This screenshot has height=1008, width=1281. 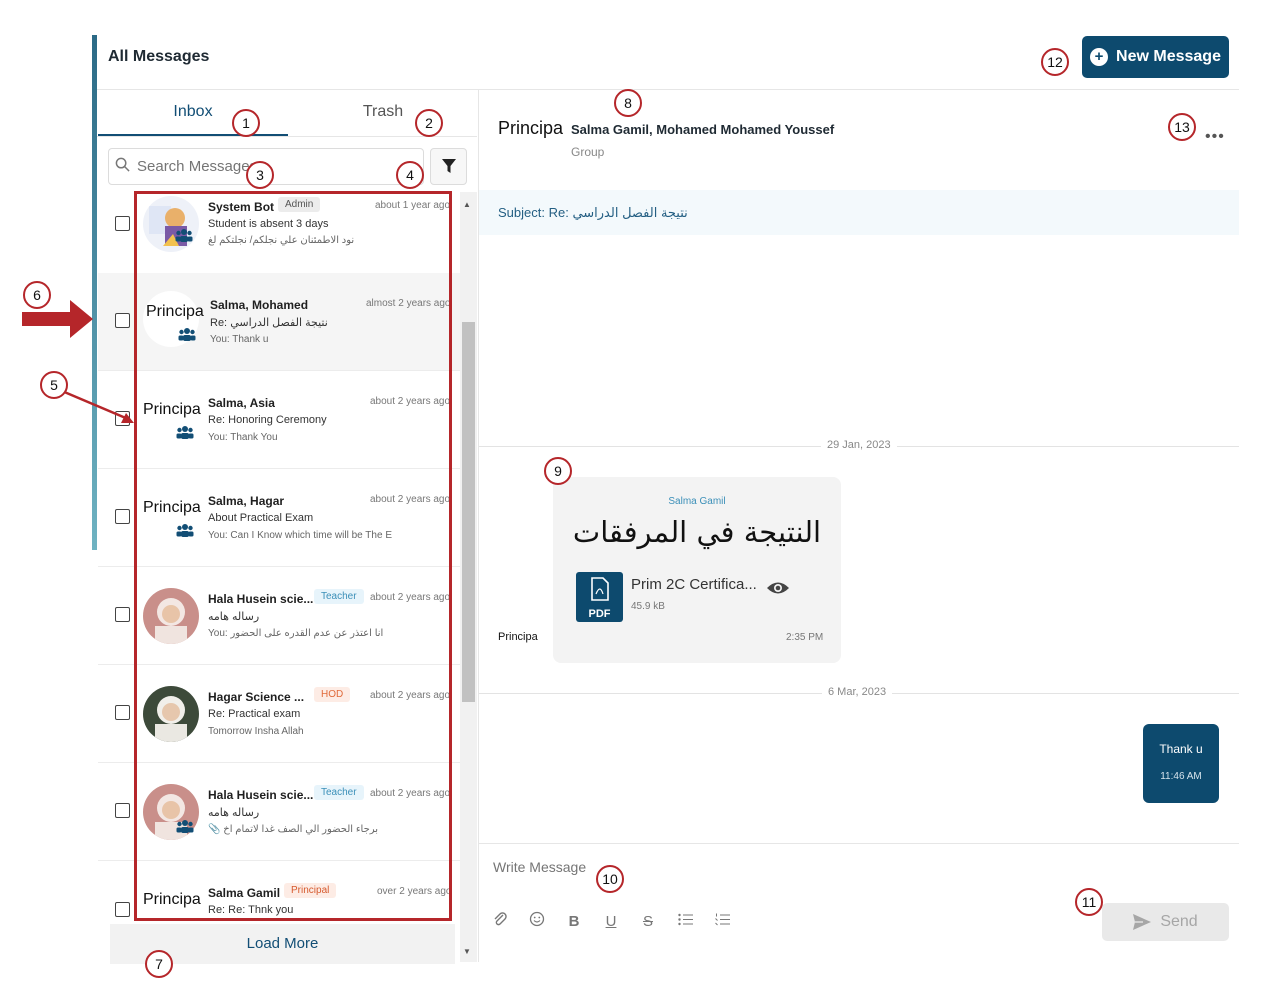 What do you see at coordinates (805, 637) in the screenshot?
I see `message-time: 2:35 PM` at bounding box center [805, 637].